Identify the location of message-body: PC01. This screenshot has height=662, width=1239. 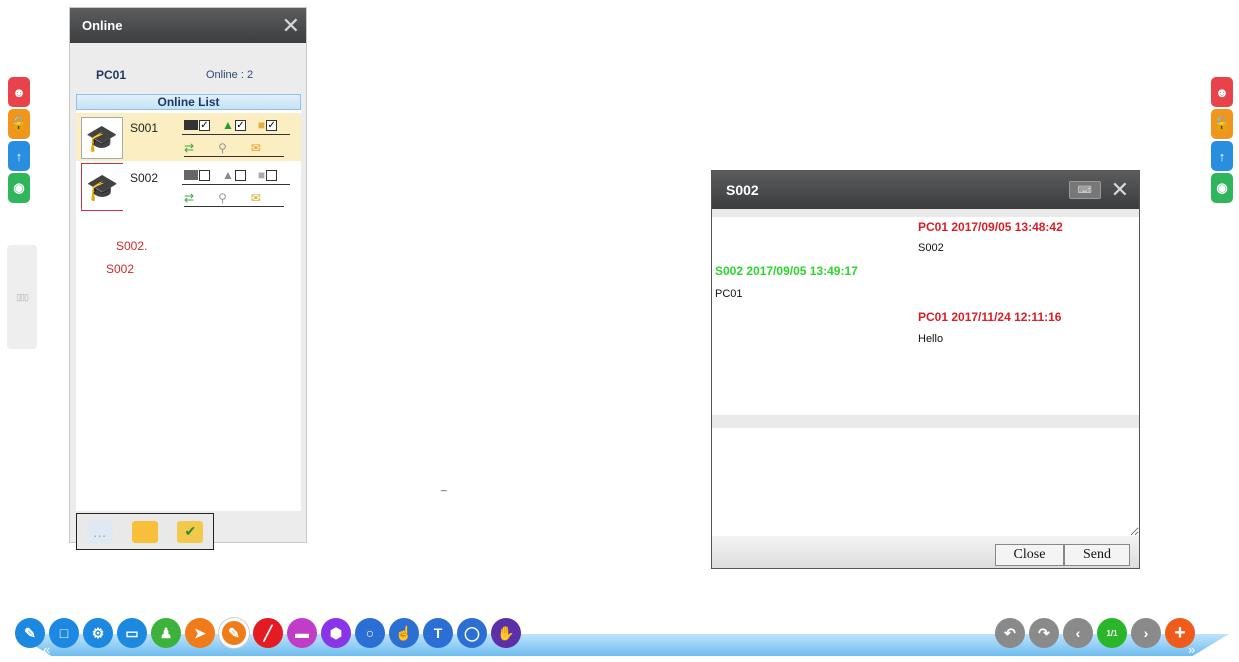
(729, 294).